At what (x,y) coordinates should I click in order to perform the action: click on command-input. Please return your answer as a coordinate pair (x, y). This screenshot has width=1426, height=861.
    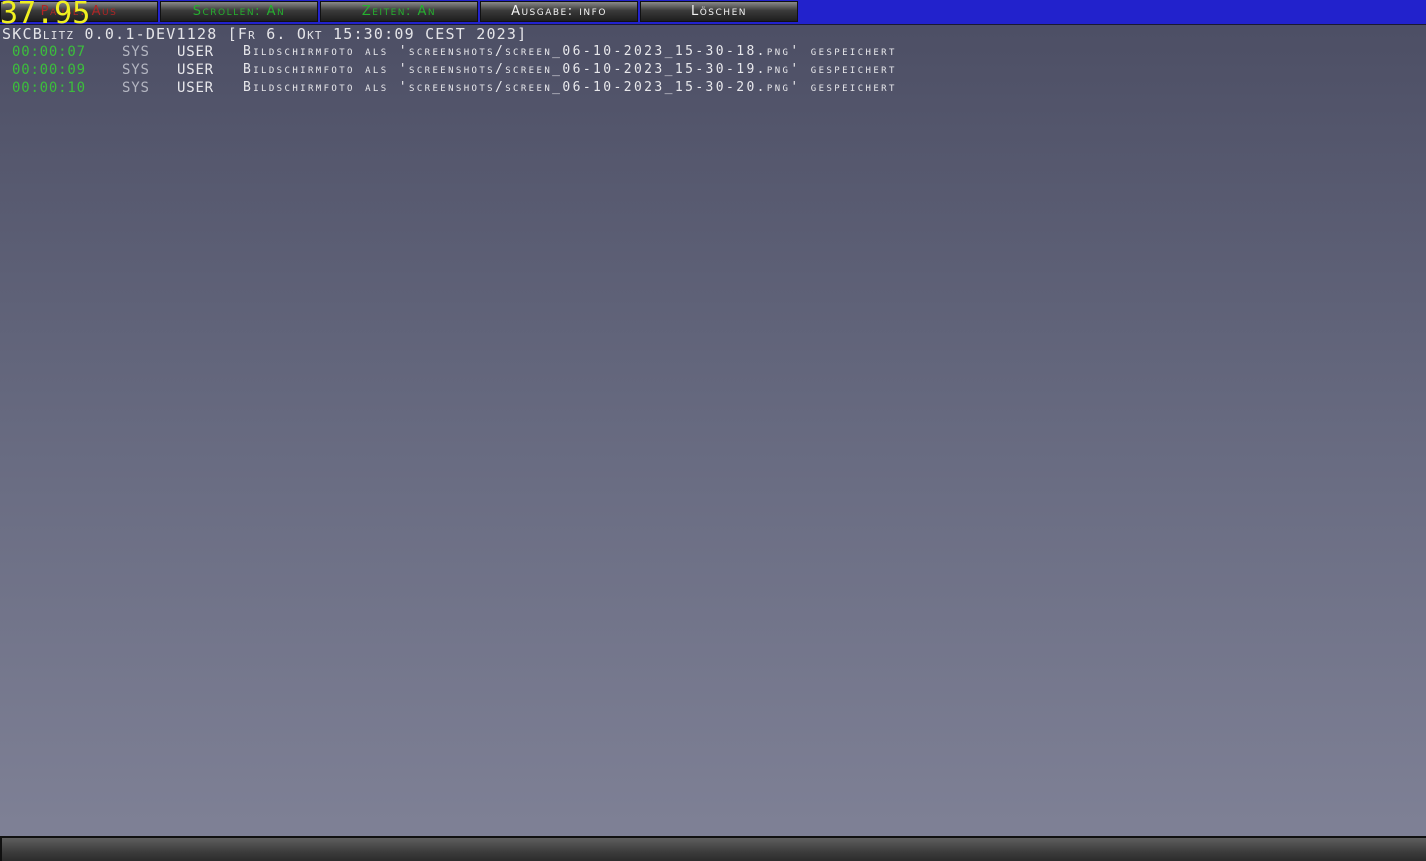
    Looking at the image, I should click on (711, 849).